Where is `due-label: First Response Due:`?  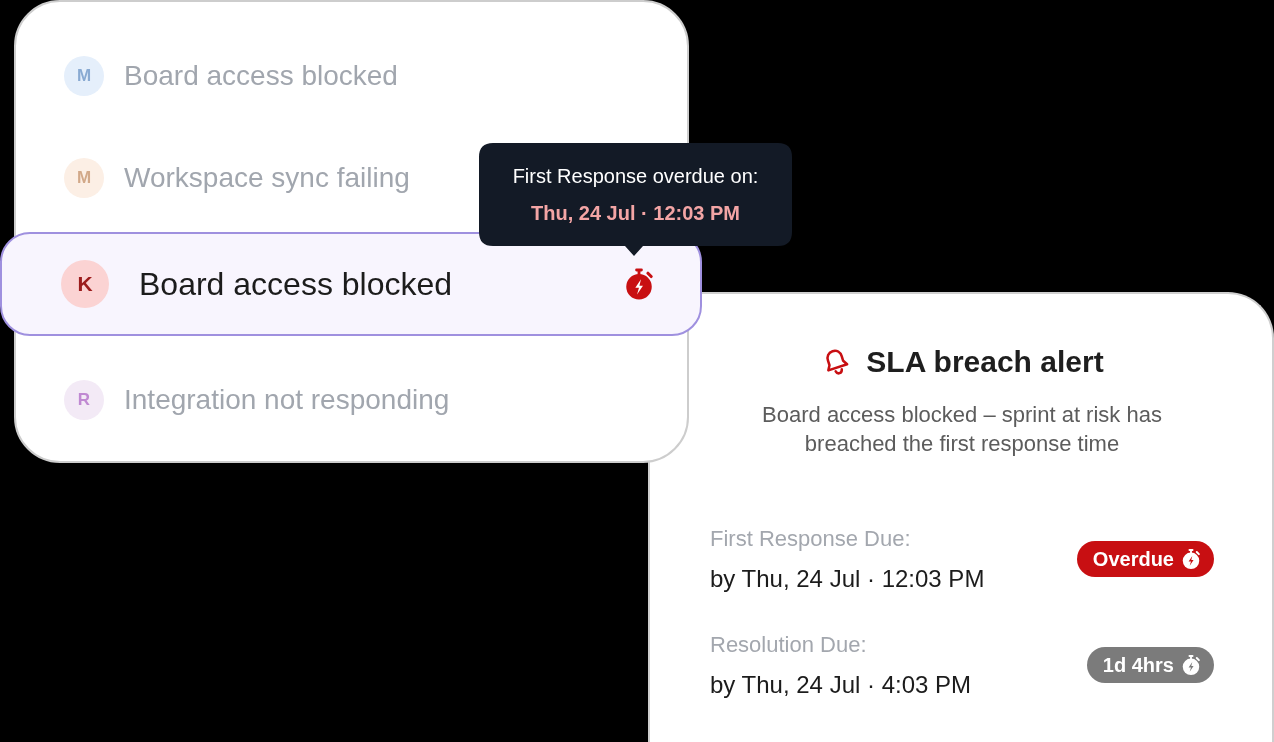
due-label: First Response Due: is located at coordinates (811, 539).